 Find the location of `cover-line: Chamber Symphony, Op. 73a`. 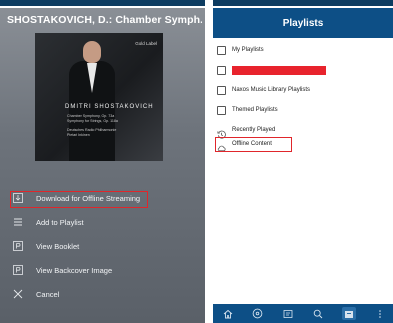

cover-line: Chamber Symphony, Op. 73a is located at coordinates (91, 116).